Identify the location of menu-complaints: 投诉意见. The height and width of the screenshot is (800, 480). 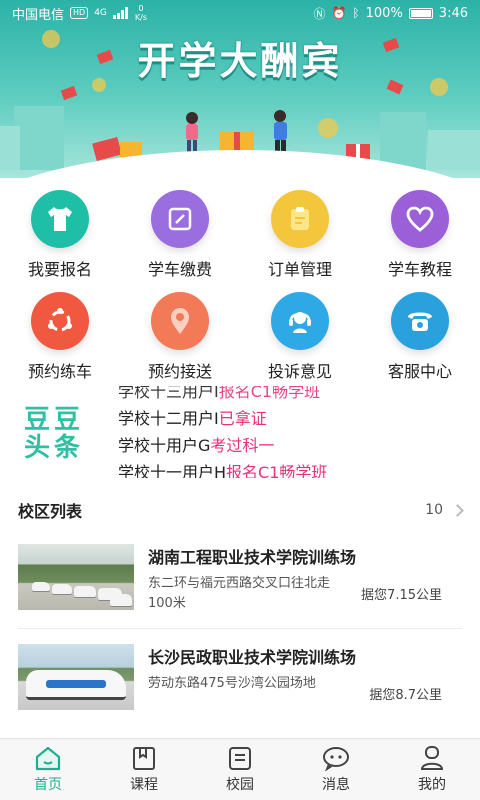
(300, 335).